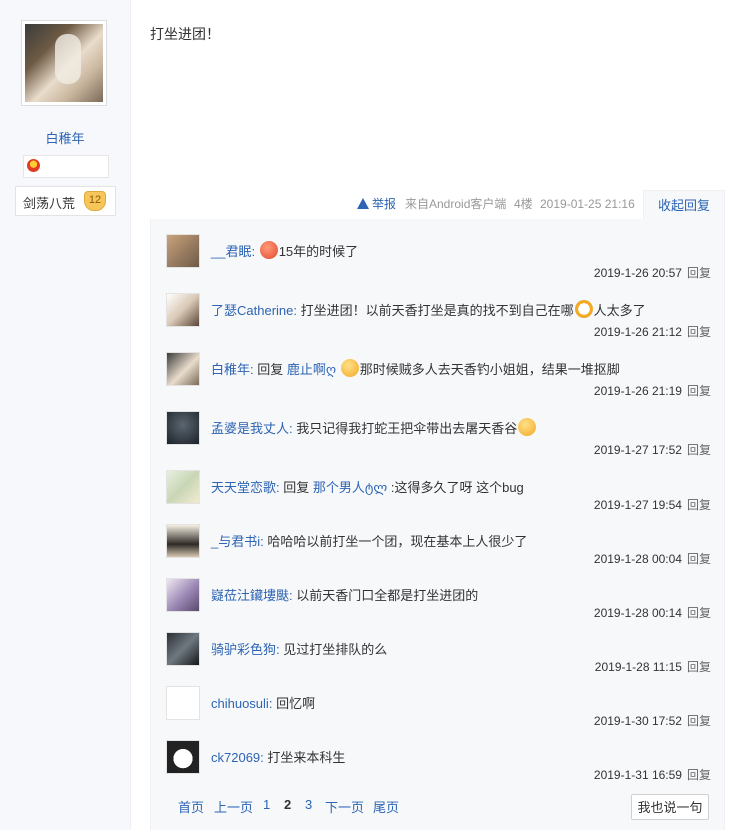  Describe the element at coordinates (237, 757) in the screenshot. I see `reply-author: ck72069:` at that location.